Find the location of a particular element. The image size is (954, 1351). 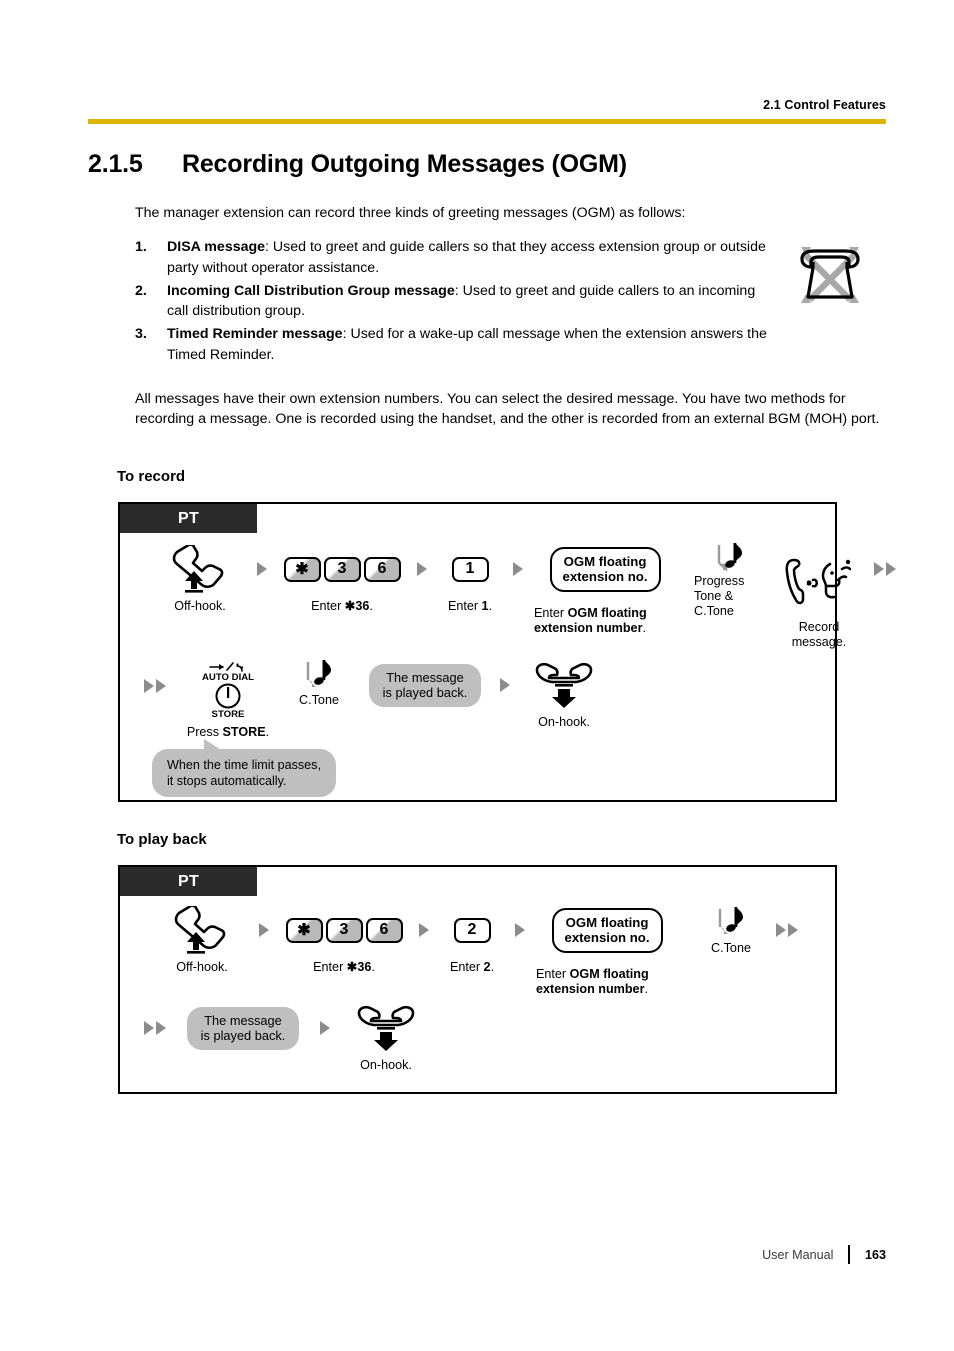

step-label: Off-hook. is located at coordinates (202, 967).